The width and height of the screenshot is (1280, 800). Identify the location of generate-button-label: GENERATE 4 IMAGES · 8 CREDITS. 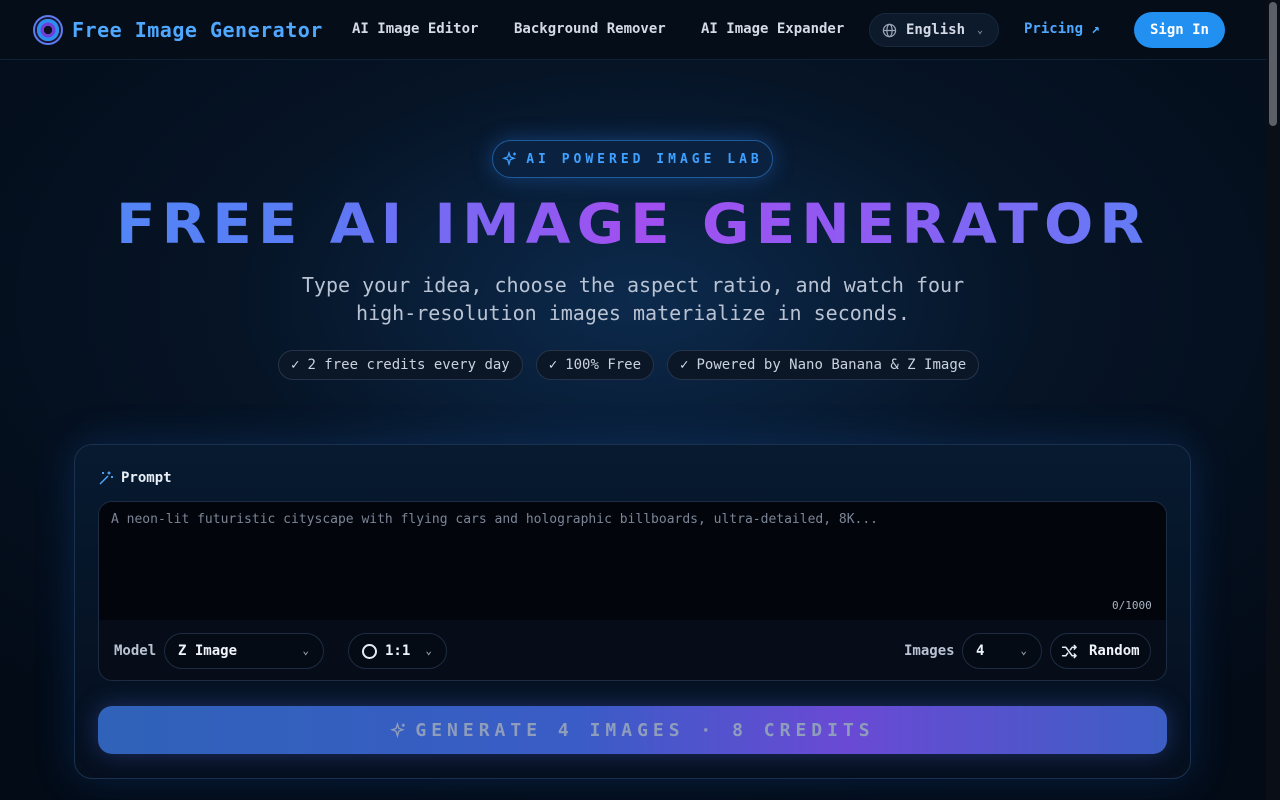
(645, 730).